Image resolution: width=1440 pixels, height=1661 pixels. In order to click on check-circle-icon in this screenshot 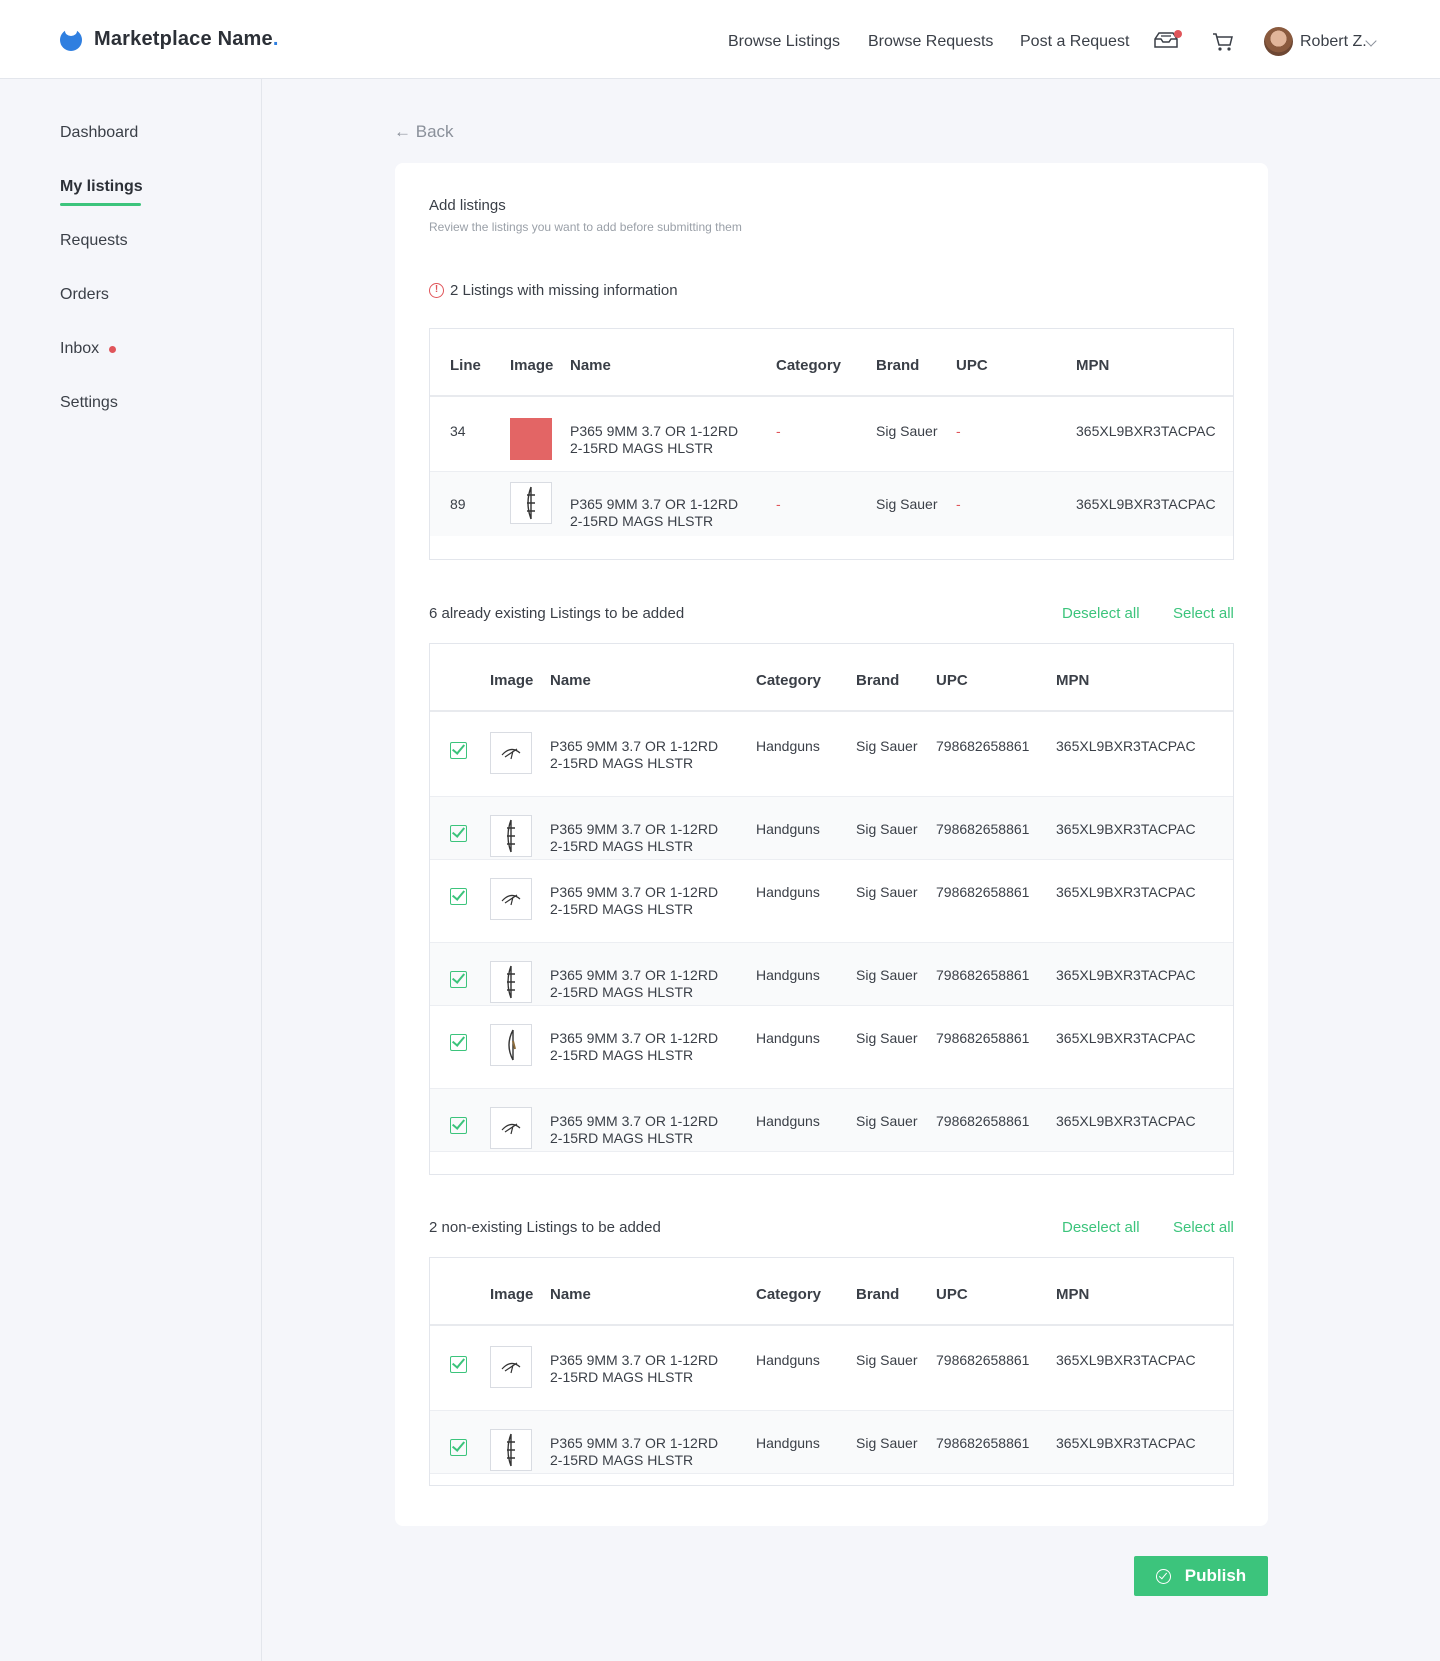, I will do `click(1163, 1576)`.